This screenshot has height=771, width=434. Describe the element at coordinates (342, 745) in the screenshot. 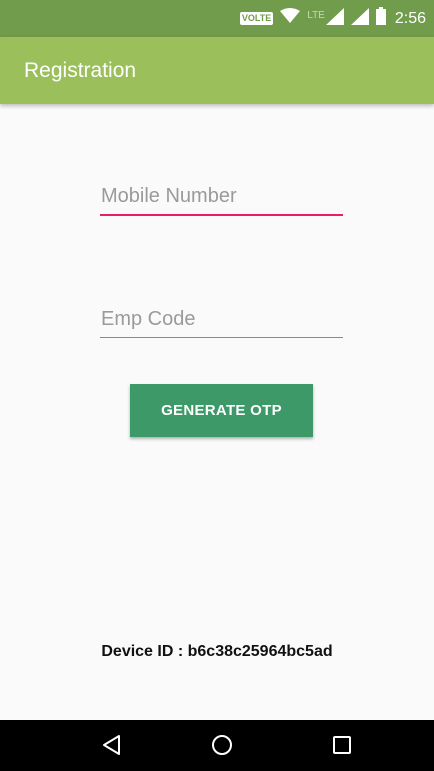

I see `recents-icon` at that location.